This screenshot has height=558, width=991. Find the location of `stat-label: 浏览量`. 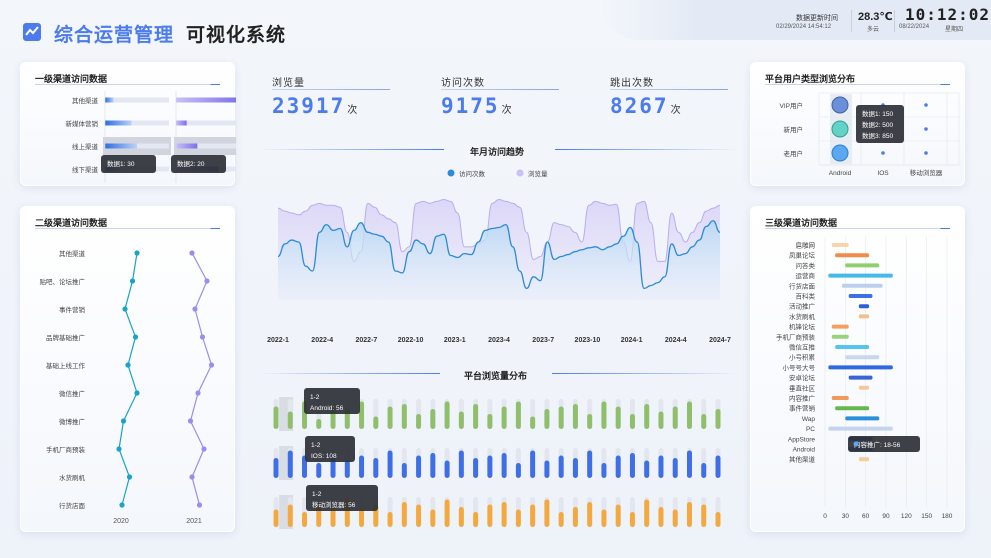

stat-label: 浏览量 is located at coordinates (288, 83).